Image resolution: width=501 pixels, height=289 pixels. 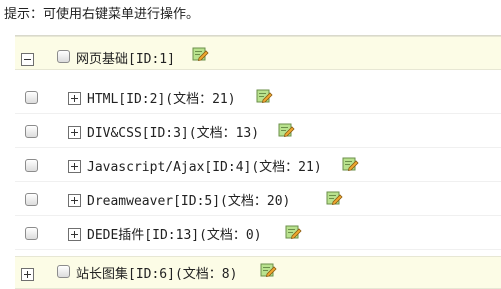 What do you see at coordinates (188, 202) in the screenshot?
I see `category-label: Dreamweaver[ID:5](文档：20)` at bounding box center [188, 202].